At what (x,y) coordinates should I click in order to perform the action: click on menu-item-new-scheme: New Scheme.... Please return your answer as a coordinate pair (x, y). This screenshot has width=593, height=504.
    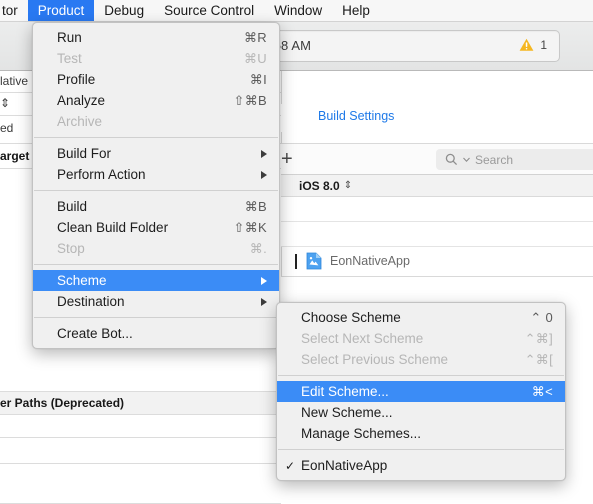
    Looking at the image, I should click on (421, 412).